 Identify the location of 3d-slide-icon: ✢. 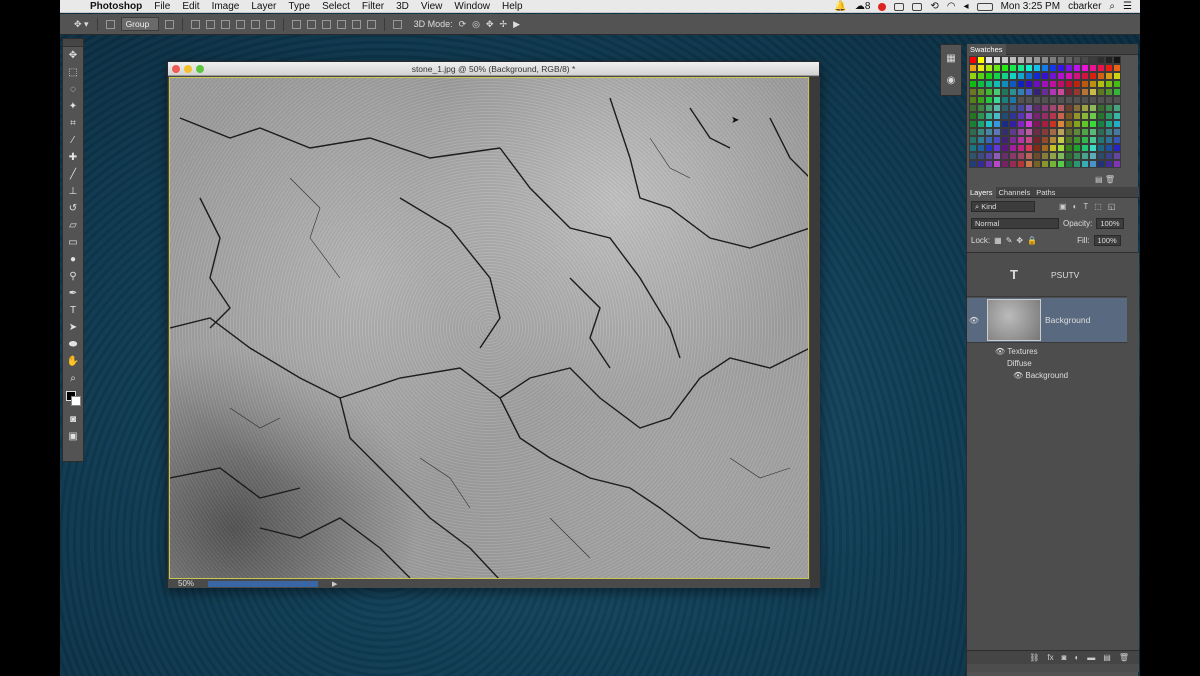
(504, 24).